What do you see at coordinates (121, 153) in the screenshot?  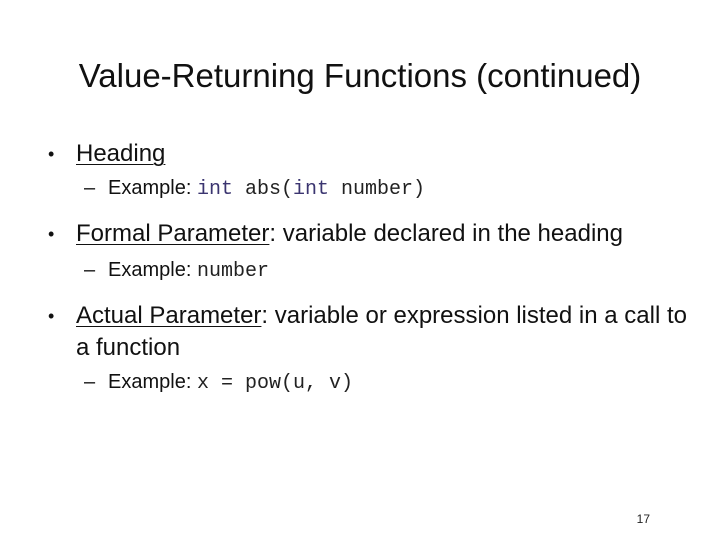 I see `term-heading: Heading` at bounding box center [121, 153].